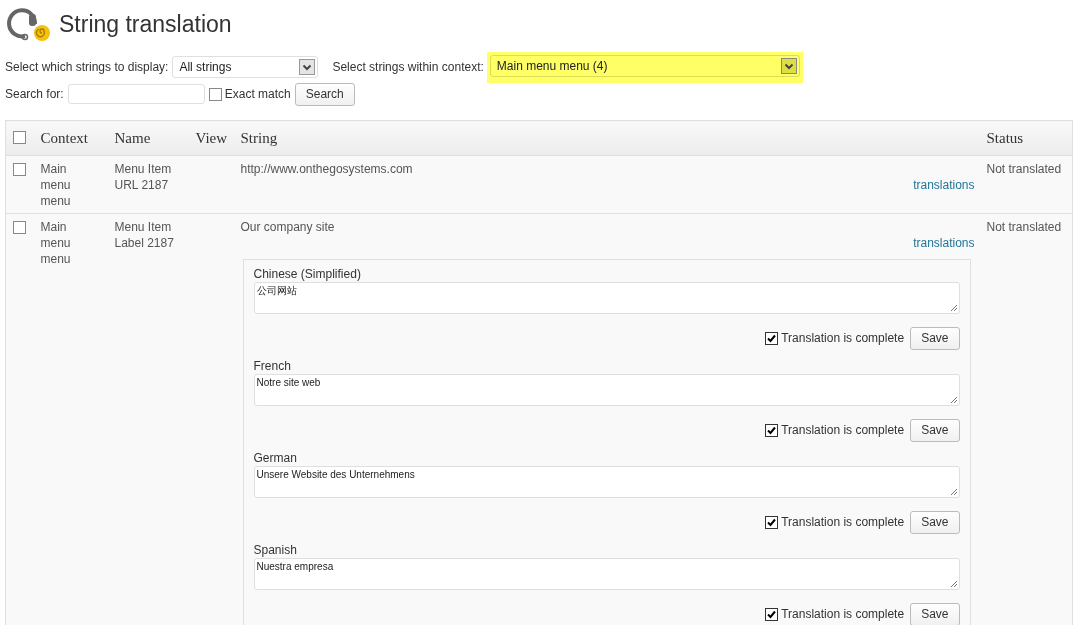 The width and height of the screenshot is (1078, 625). What do you see at coordinates (211, 137) in the screenshot?
I see `column-header: View` at bounding box center [211, 137].